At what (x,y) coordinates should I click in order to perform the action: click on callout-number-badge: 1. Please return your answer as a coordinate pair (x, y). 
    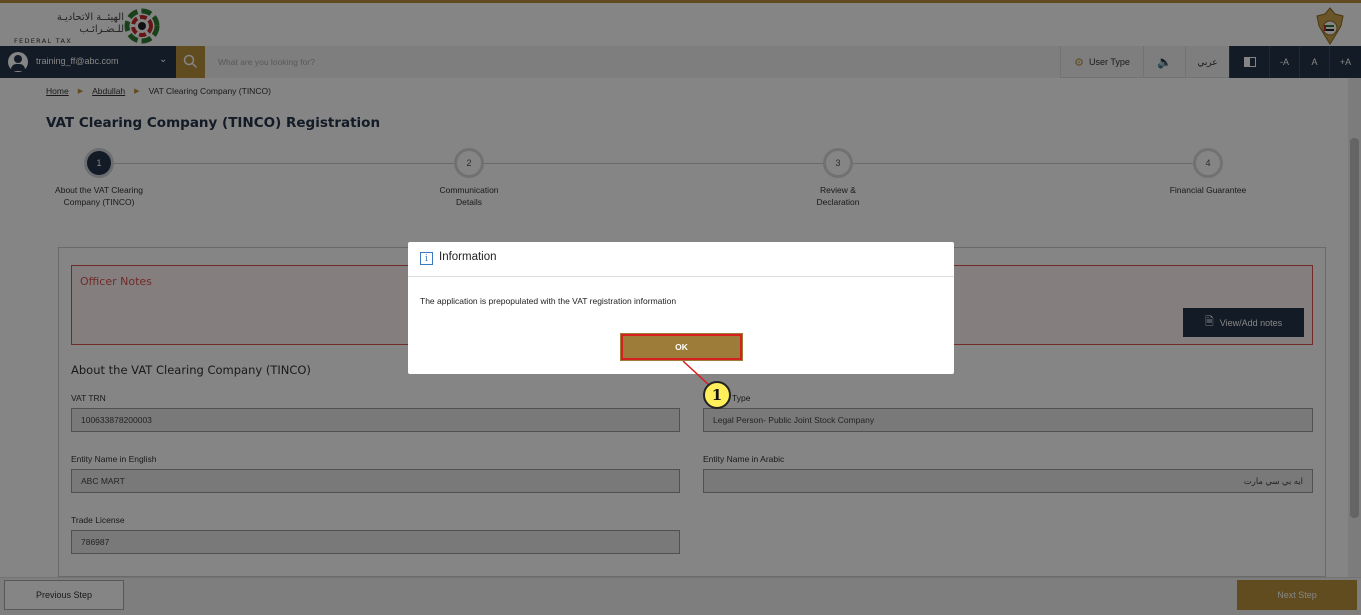
    Looking at the image, I should click on (717, 395).